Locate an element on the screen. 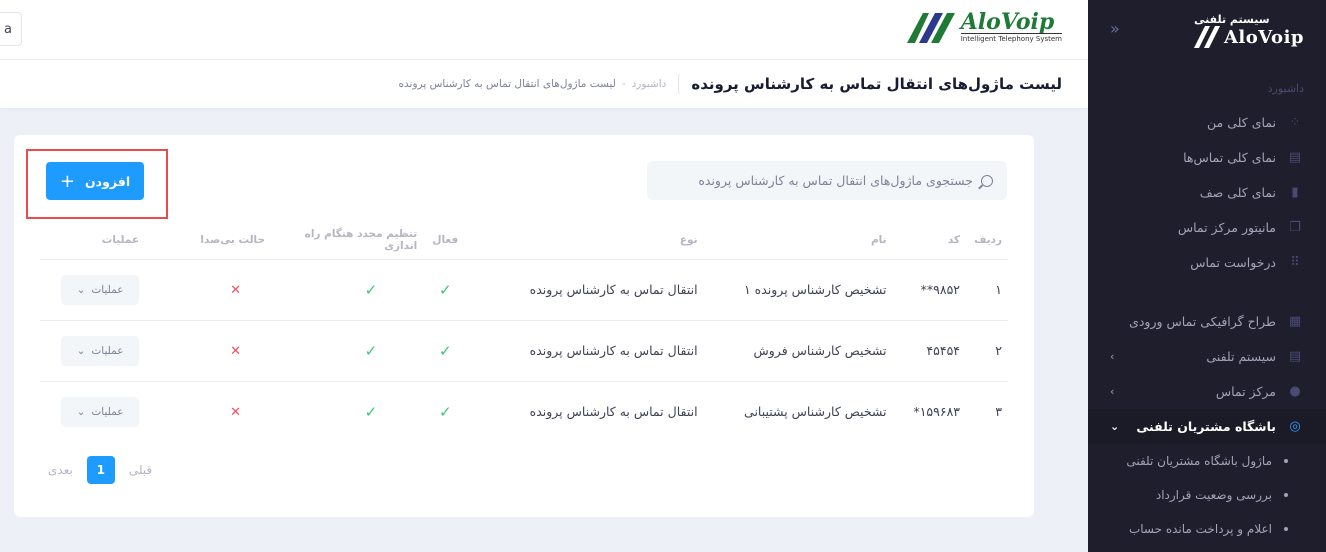  col-code: کد is located at coordinates (929, 240).